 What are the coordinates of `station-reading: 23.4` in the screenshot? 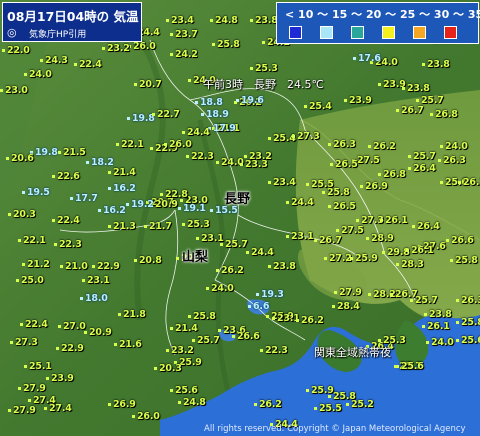 It's located at (282, 183).